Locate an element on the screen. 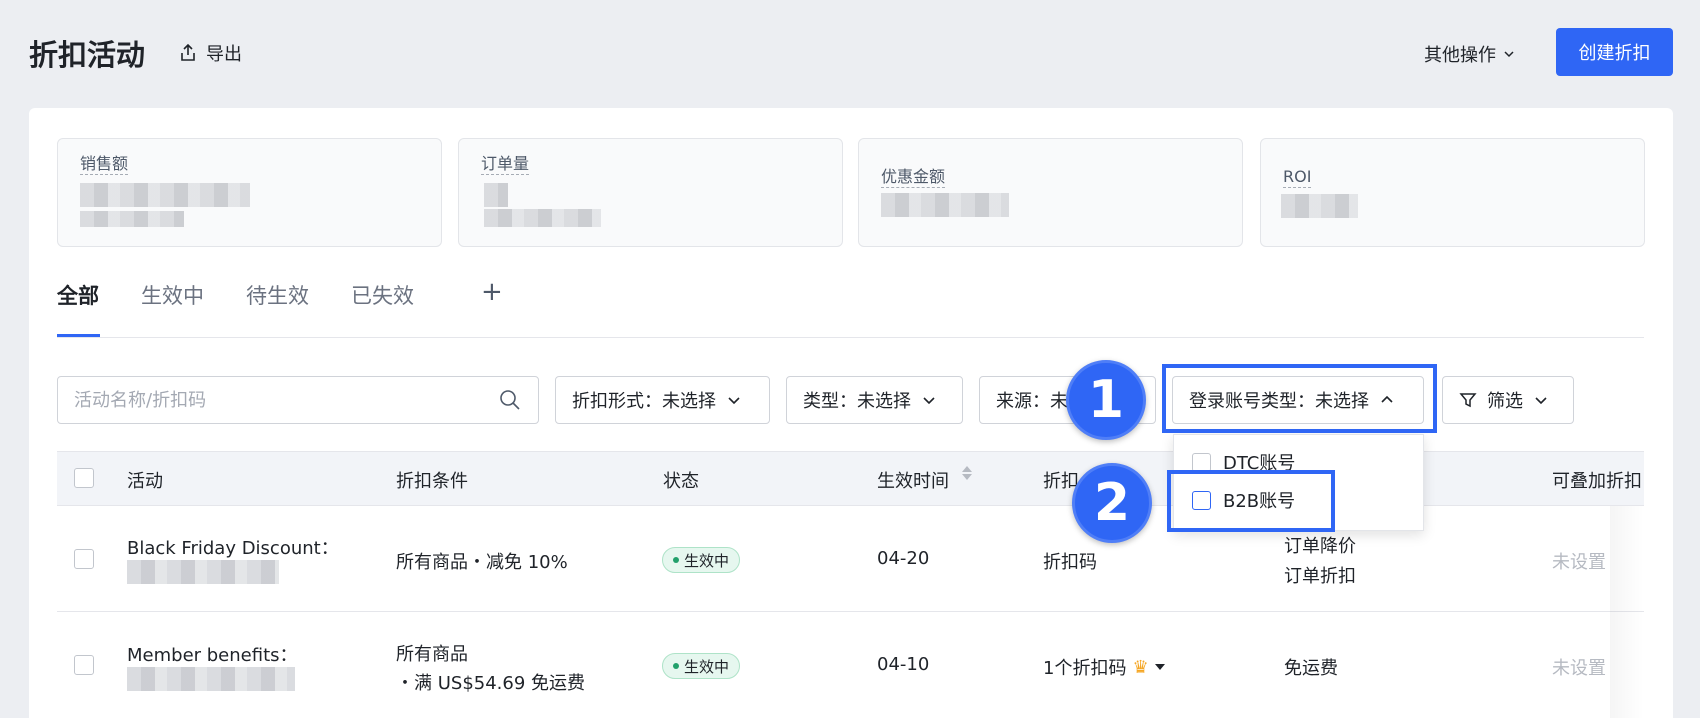 Image resolution: width=1700 pixels, height=718 pixels. highlight-b2b-option is located at coordinates (1251, 501).